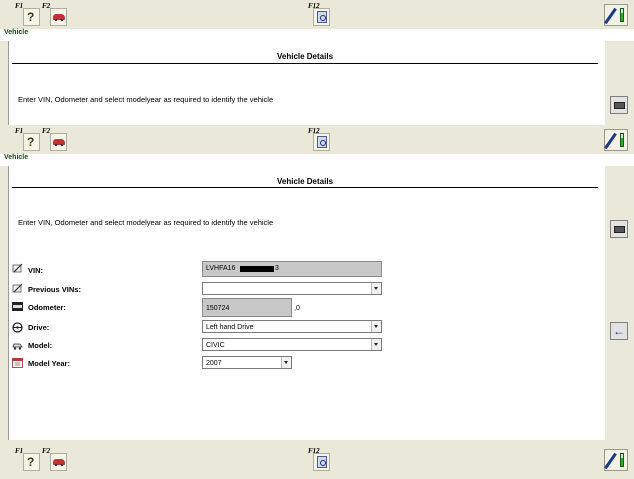 The image size is (634, 479). Describe the element at coordinates (221, 268) in the screenshot. I see `vin-value: LVHFA16` at that location.